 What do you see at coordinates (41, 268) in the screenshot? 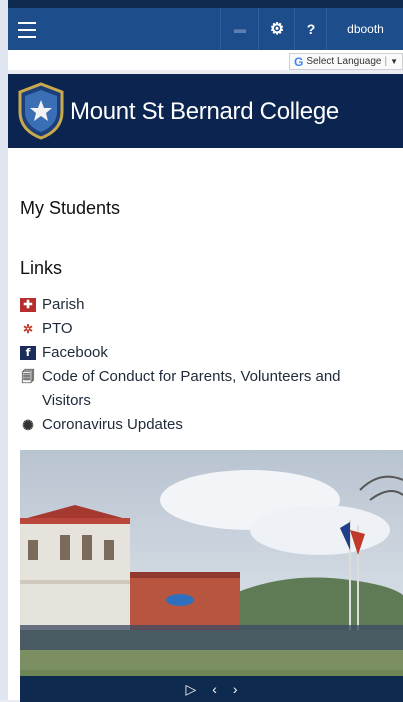
I see `links-heading: Links` at bounding box center [41, 268].